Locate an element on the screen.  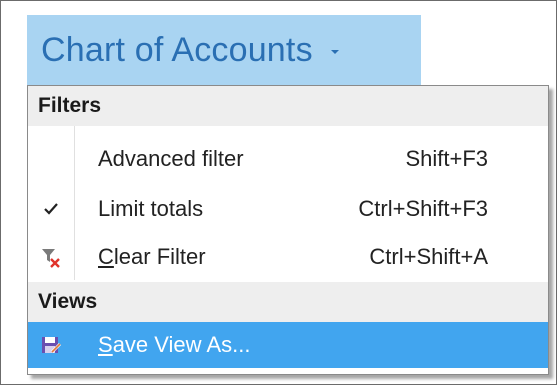
chart-of-accounts-dropdown-button: Chart of Accounts is located at coordinates (224, 50).